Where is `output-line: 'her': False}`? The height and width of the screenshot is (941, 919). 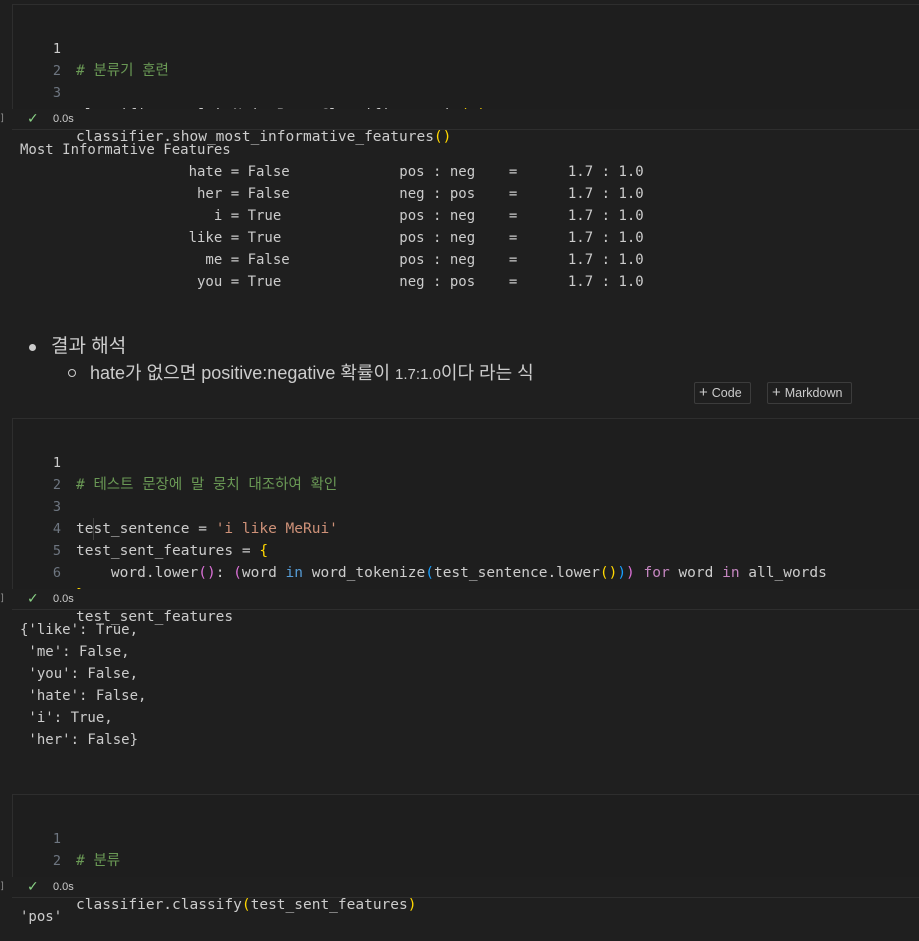 output-line: 'her': False} is located at coordinates (79, 740).